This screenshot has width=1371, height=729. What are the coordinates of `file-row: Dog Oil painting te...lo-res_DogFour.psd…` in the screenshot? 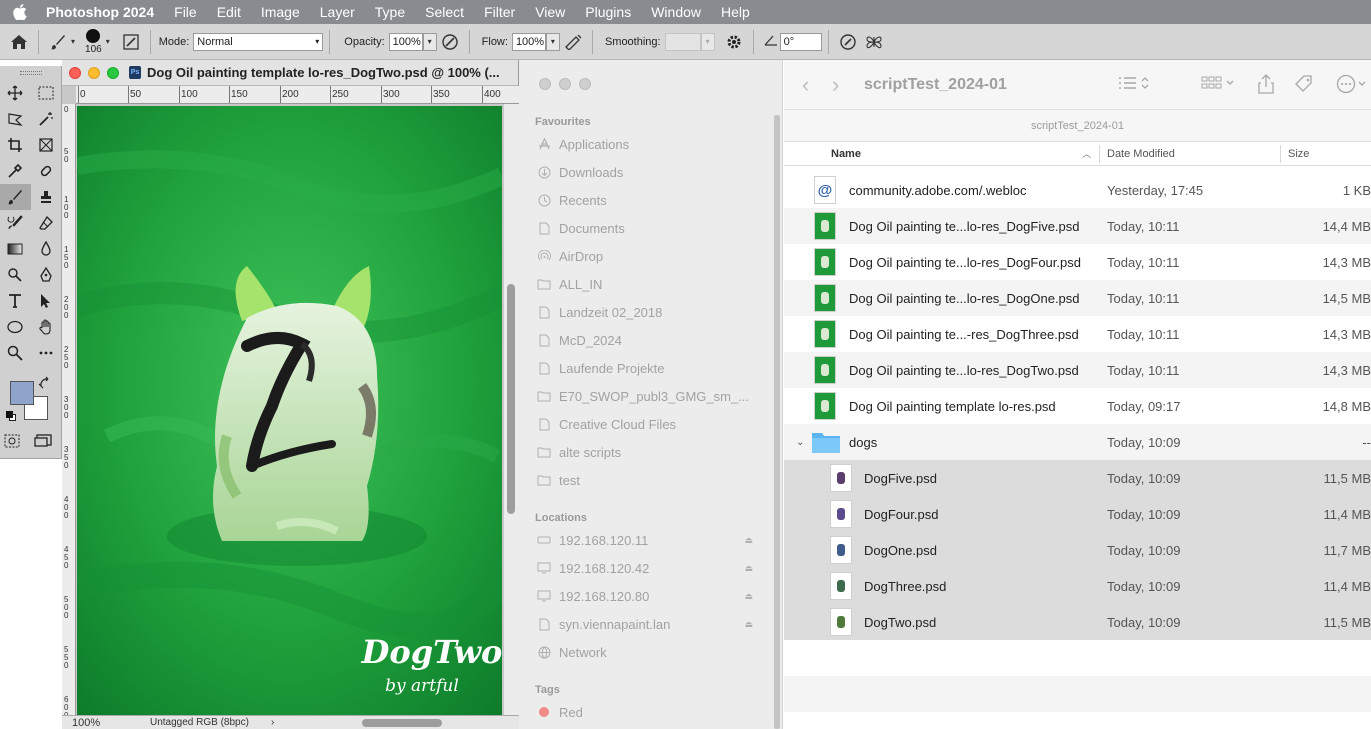 It's located at (1077, 262).